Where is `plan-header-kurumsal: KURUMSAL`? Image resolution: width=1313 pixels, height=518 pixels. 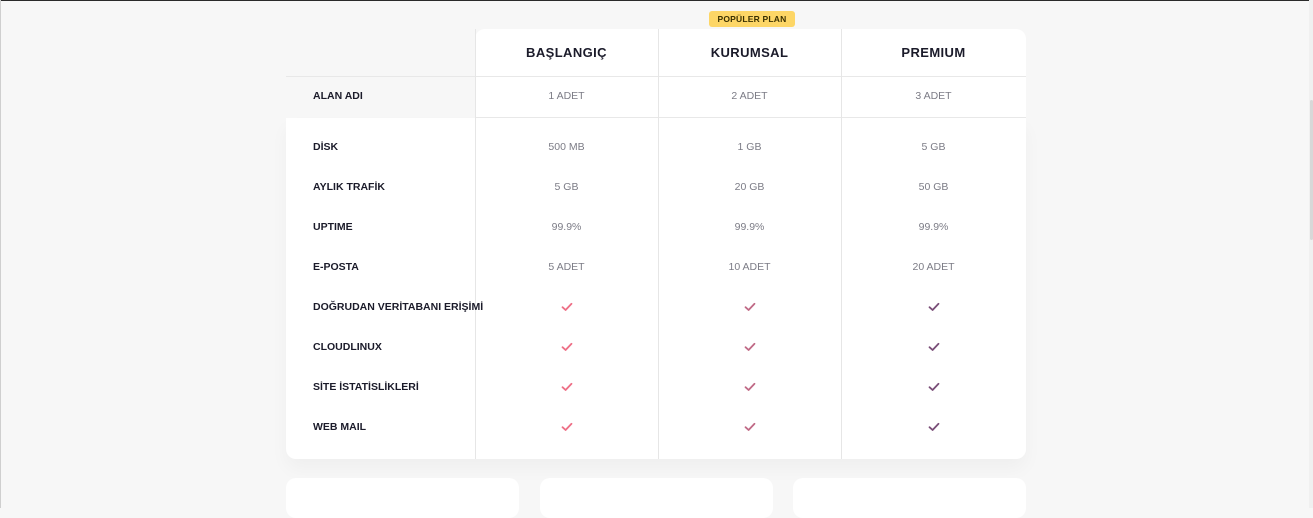 plan-header-kurumsal: KURUMSAL is located at coordinates (749, 52).